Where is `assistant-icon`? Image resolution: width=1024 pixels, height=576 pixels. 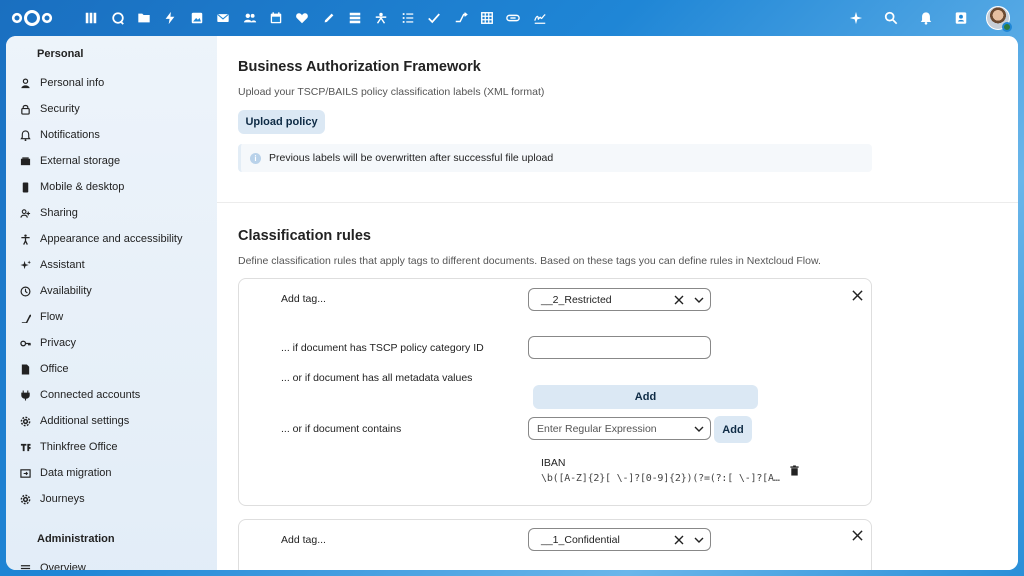 assistant-icon is located at coordinates (855, 18).